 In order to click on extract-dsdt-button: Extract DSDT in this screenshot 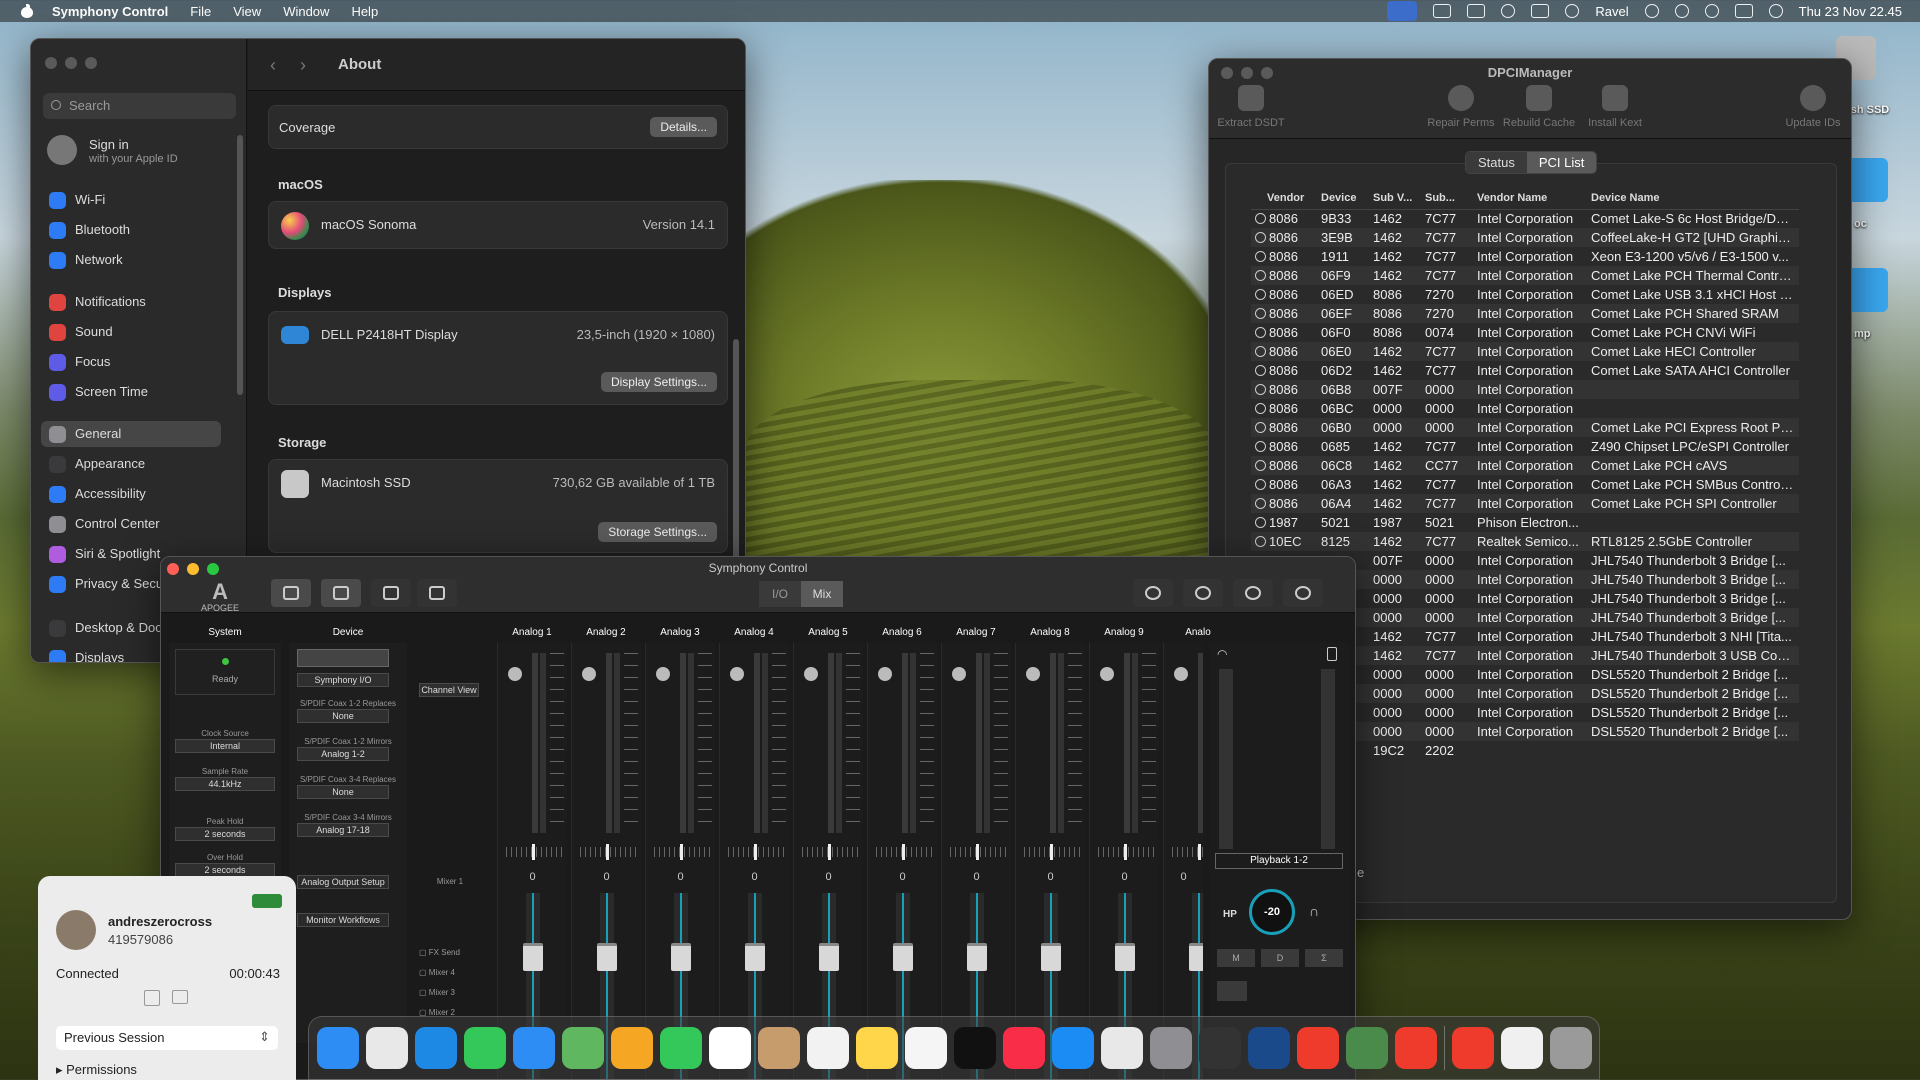, I will do `click(1251, 107)`.